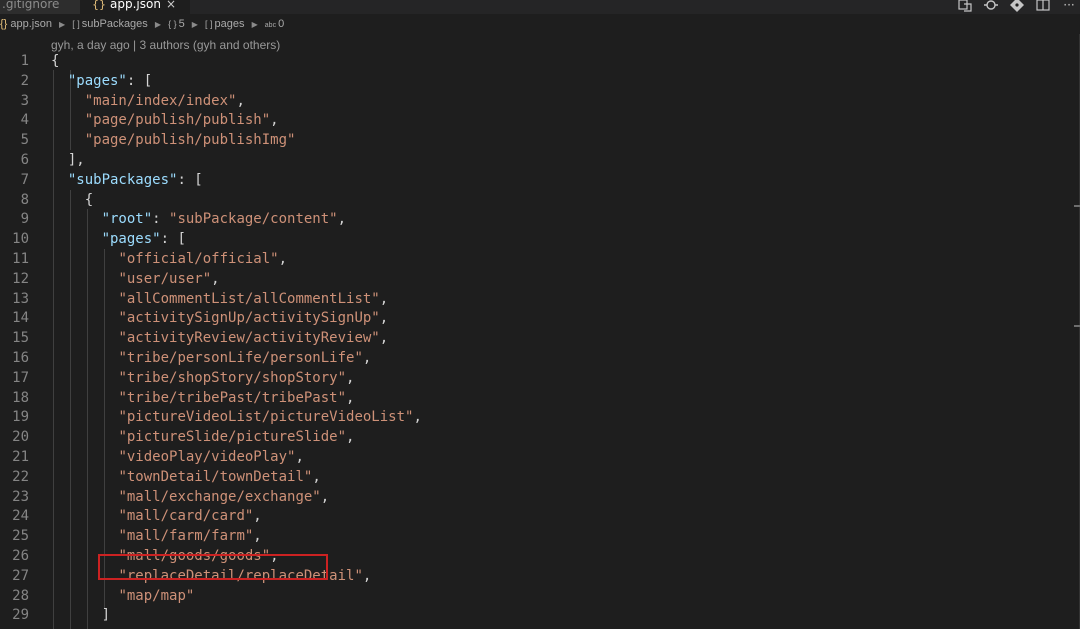 The width and height of the screenshot is (1080, 629). What do you see at coordinates (219, 476) in the screenshot?
I see `line-content: "townDetail/townDetail",` at bounding box center [219, 476].